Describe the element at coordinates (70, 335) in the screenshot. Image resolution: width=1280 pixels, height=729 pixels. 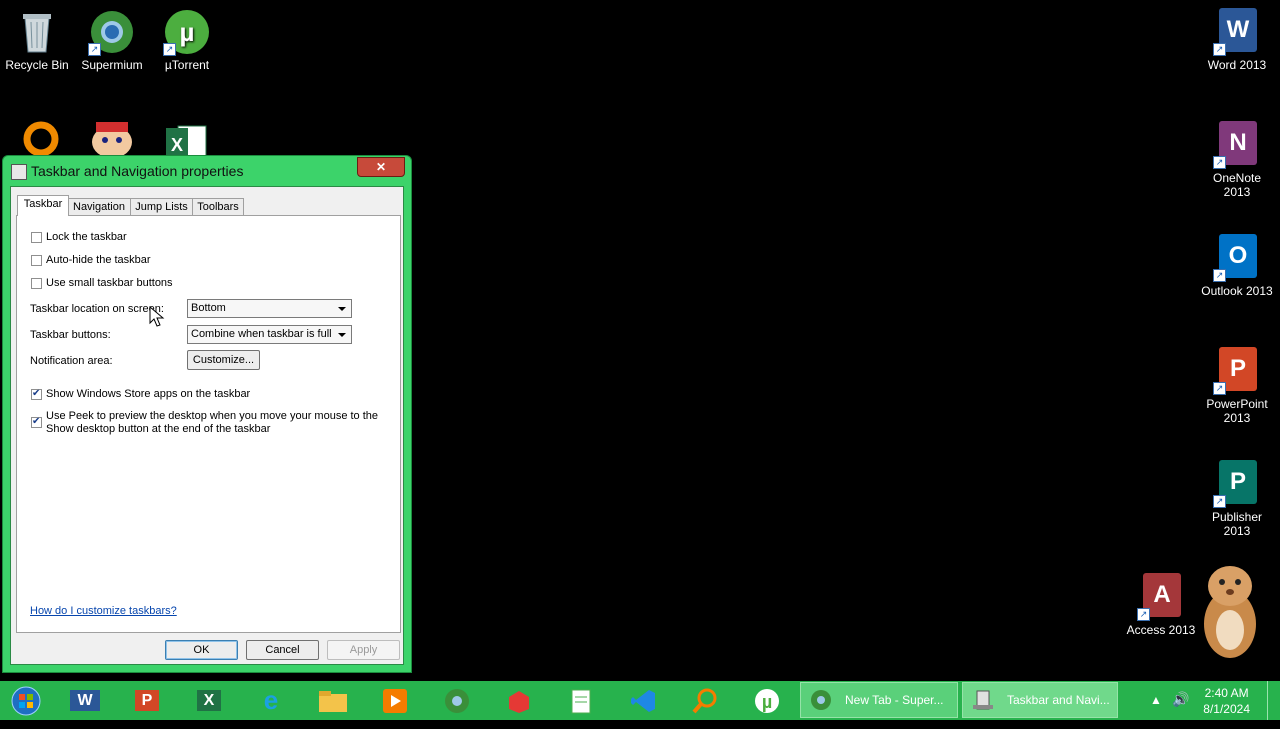
I see `taskbar-buttons-label: Taskbar buttons:` at that location.